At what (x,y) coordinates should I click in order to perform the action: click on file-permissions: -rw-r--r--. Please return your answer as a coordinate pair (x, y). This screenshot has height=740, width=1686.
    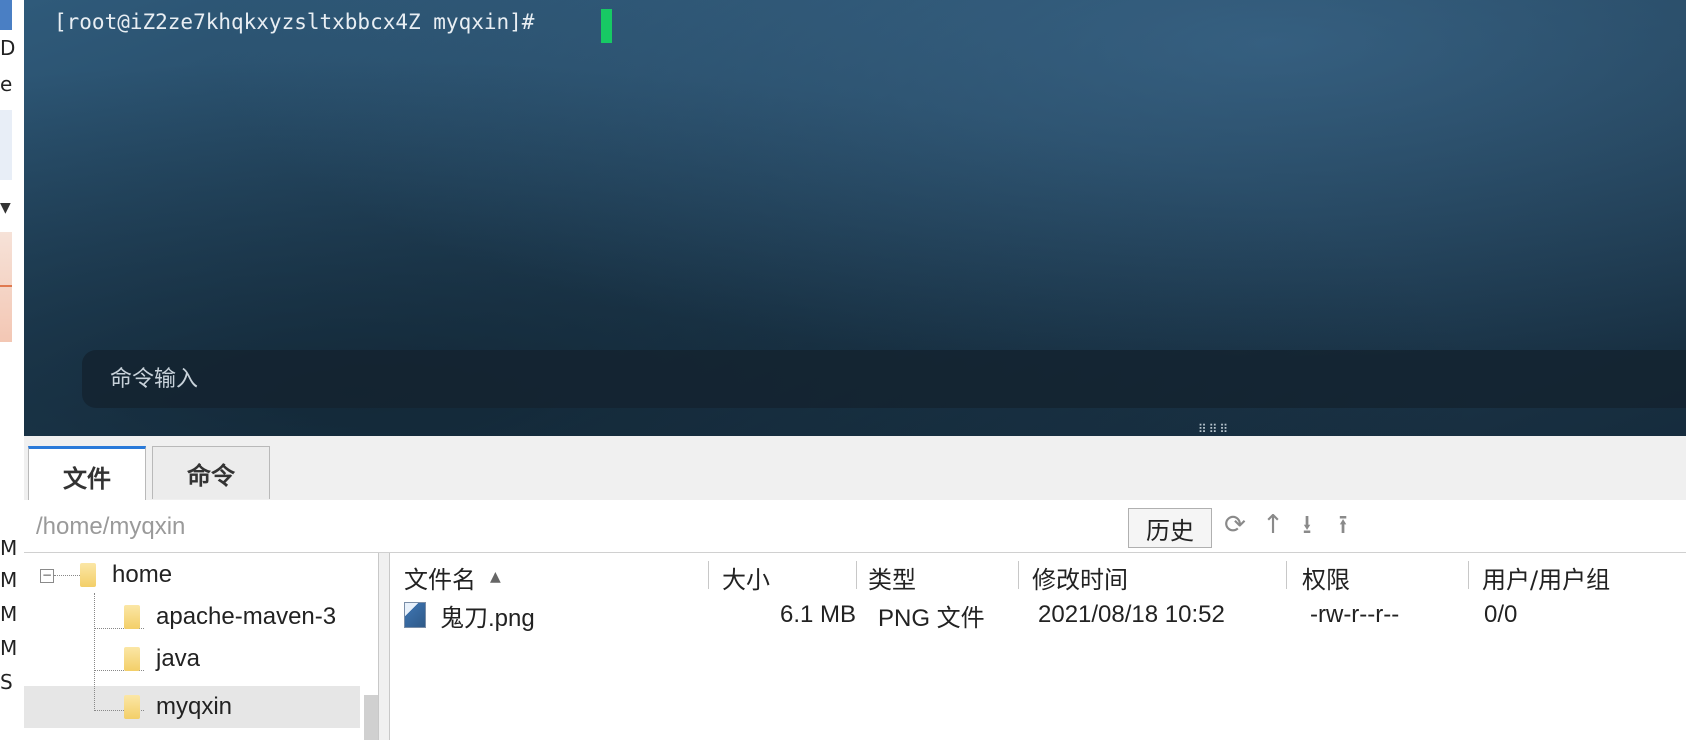
    Looking at the image, I should click on (1355, 614).